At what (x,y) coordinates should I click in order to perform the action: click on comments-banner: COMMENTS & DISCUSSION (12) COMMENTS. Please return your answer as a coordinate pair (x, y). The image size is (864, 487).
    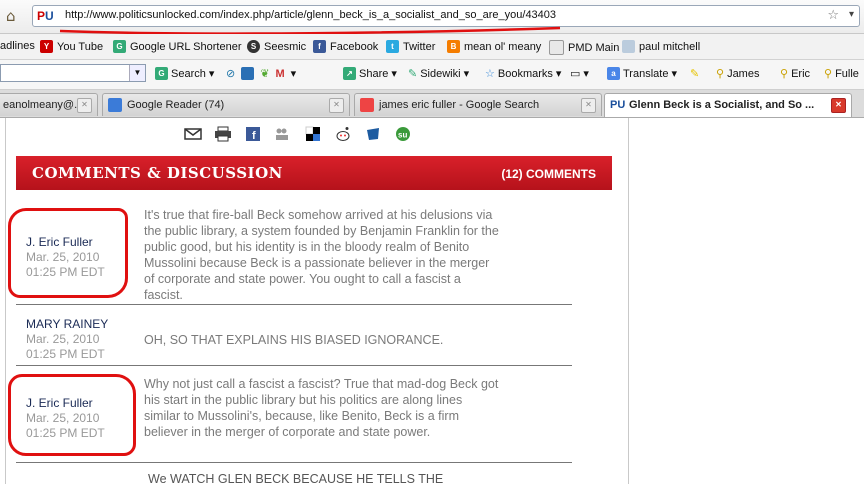
    Looking at the image, I should click on (314, 173).